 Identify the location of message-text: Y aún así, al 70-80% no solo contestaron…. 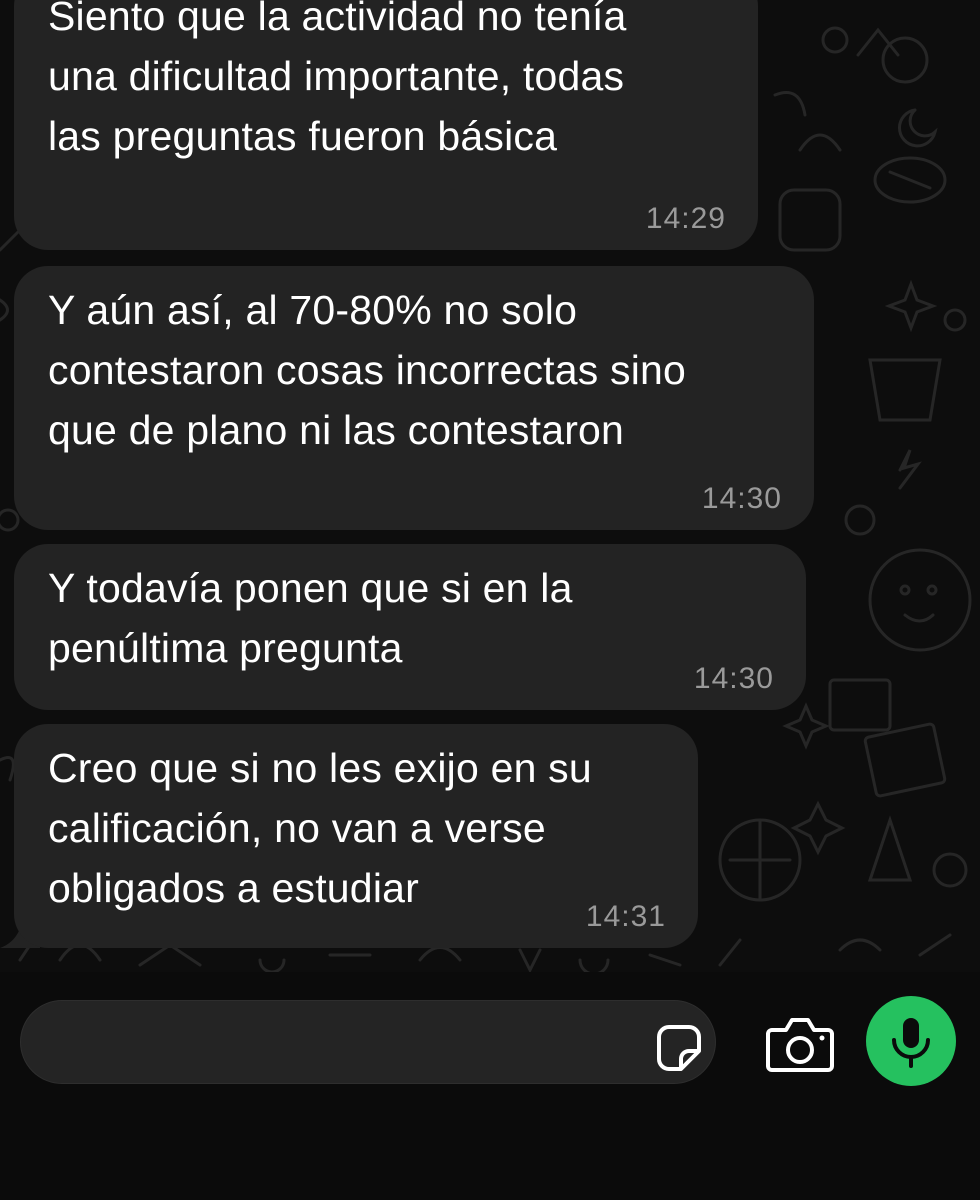
(367, 370).